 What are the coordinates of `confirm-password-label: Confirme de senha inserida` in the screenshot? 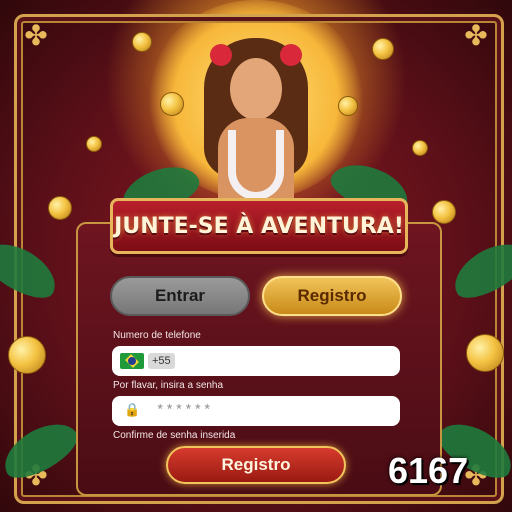 It's located at (174, 435).